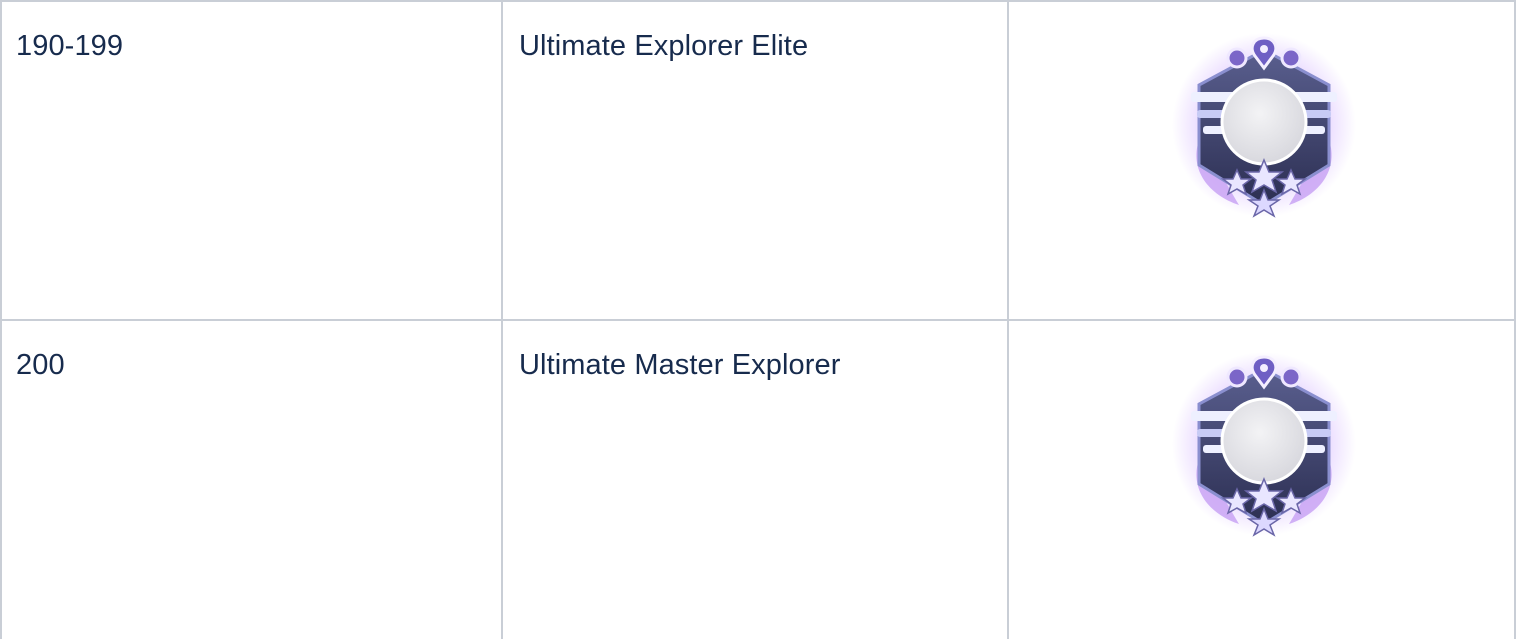 The image size is (1516, 639). What do you see at coordinates (664, 46) in the screenshot?
I see `level-title: Ultimate Explorer Elite` at bounding box center [664, 46].